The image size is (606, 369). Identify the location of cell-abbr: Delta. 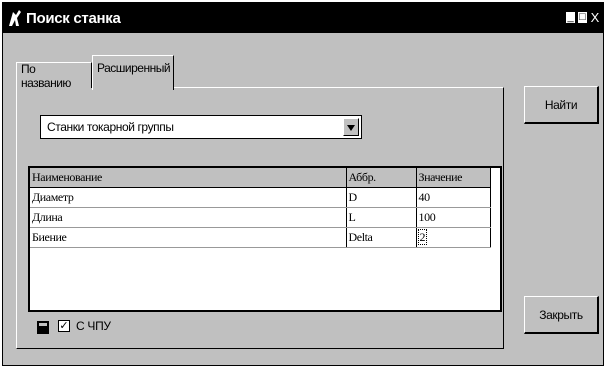
(381, 237).